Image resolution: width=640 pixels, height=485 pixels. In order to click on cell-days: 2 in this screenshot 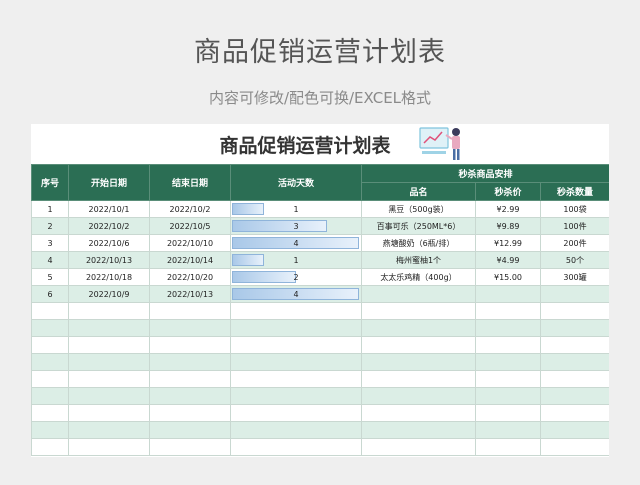, I will do `click(296, 277)`.